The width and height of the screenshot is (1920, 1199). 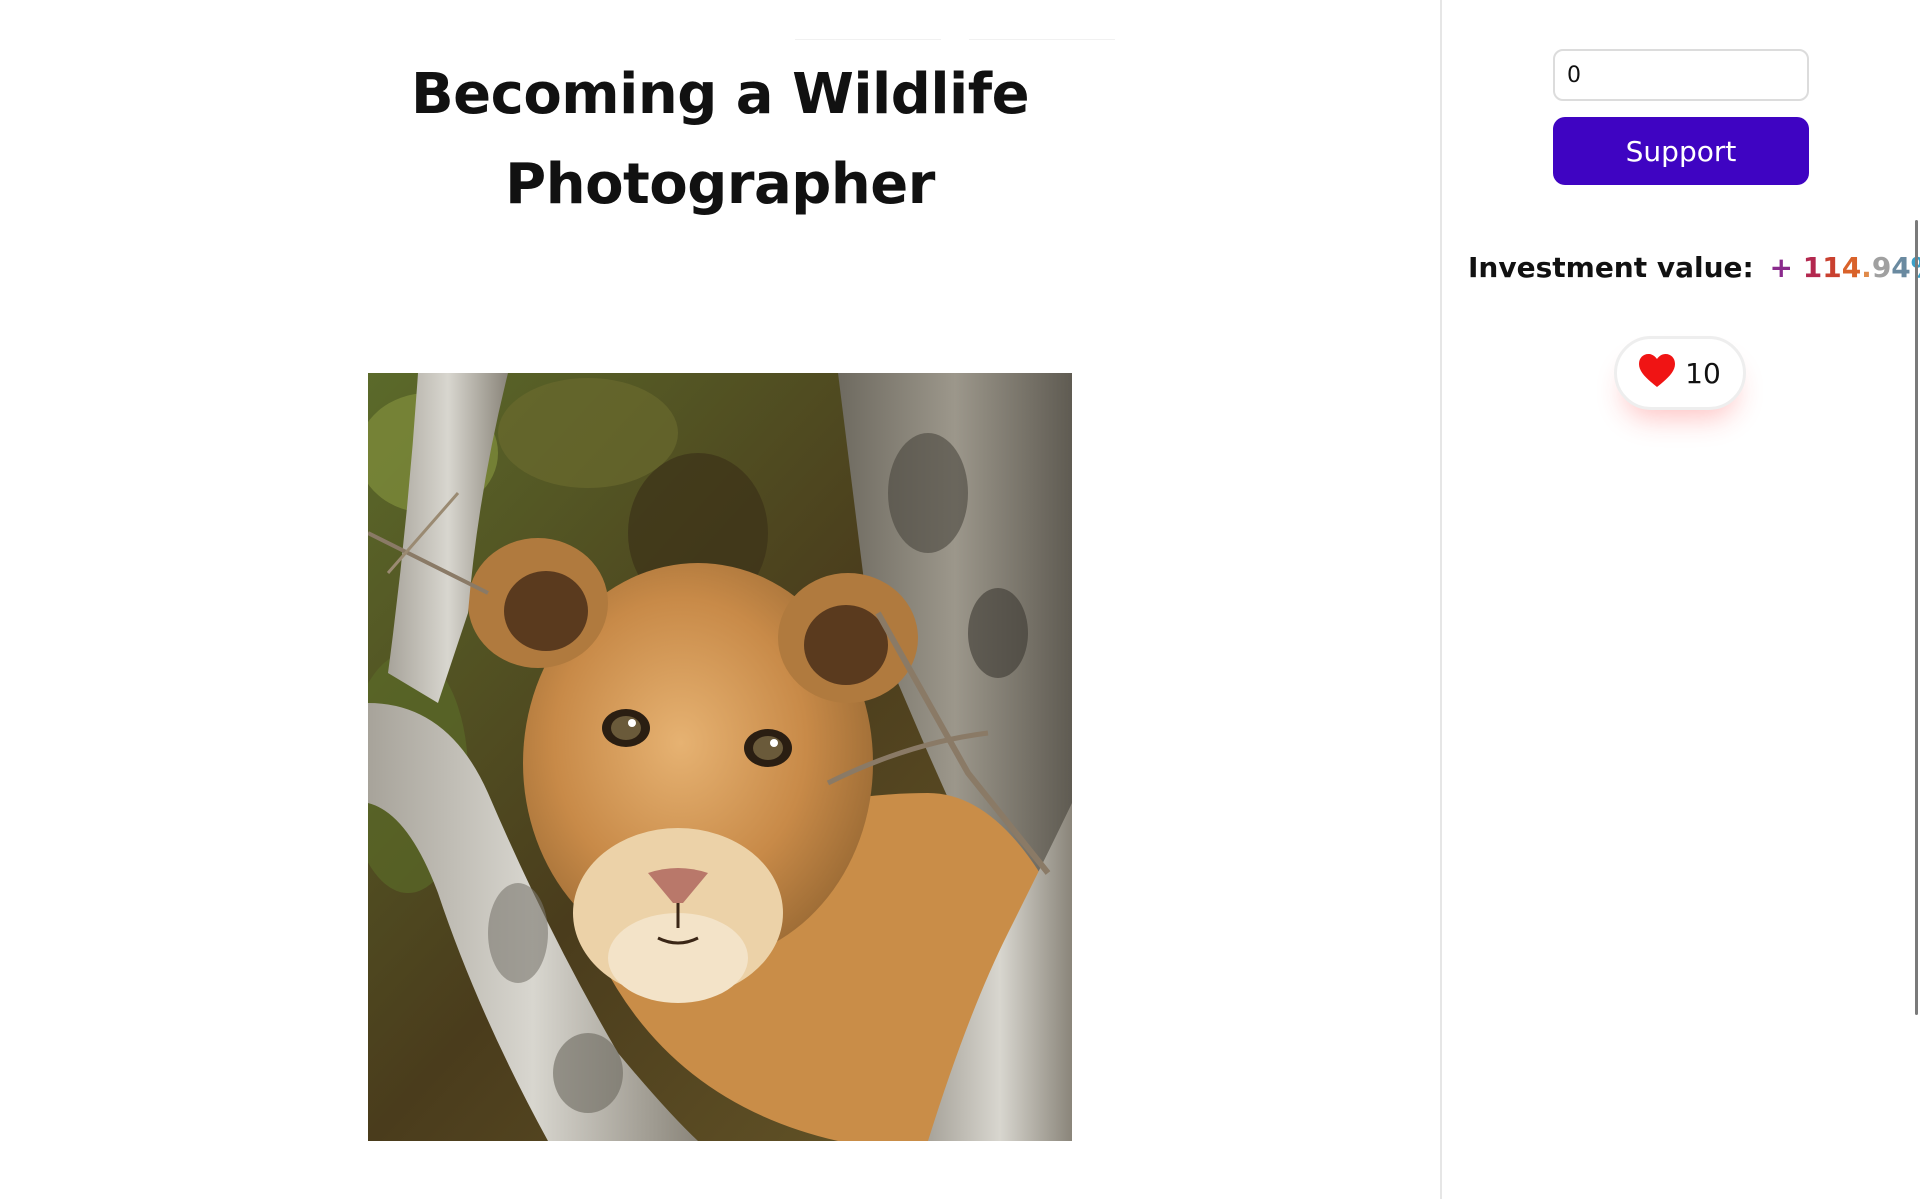 What do you see at coordinates (955, 40) in the screenshot?
I see `top-faint-lines` at bounding box center [955, 40].